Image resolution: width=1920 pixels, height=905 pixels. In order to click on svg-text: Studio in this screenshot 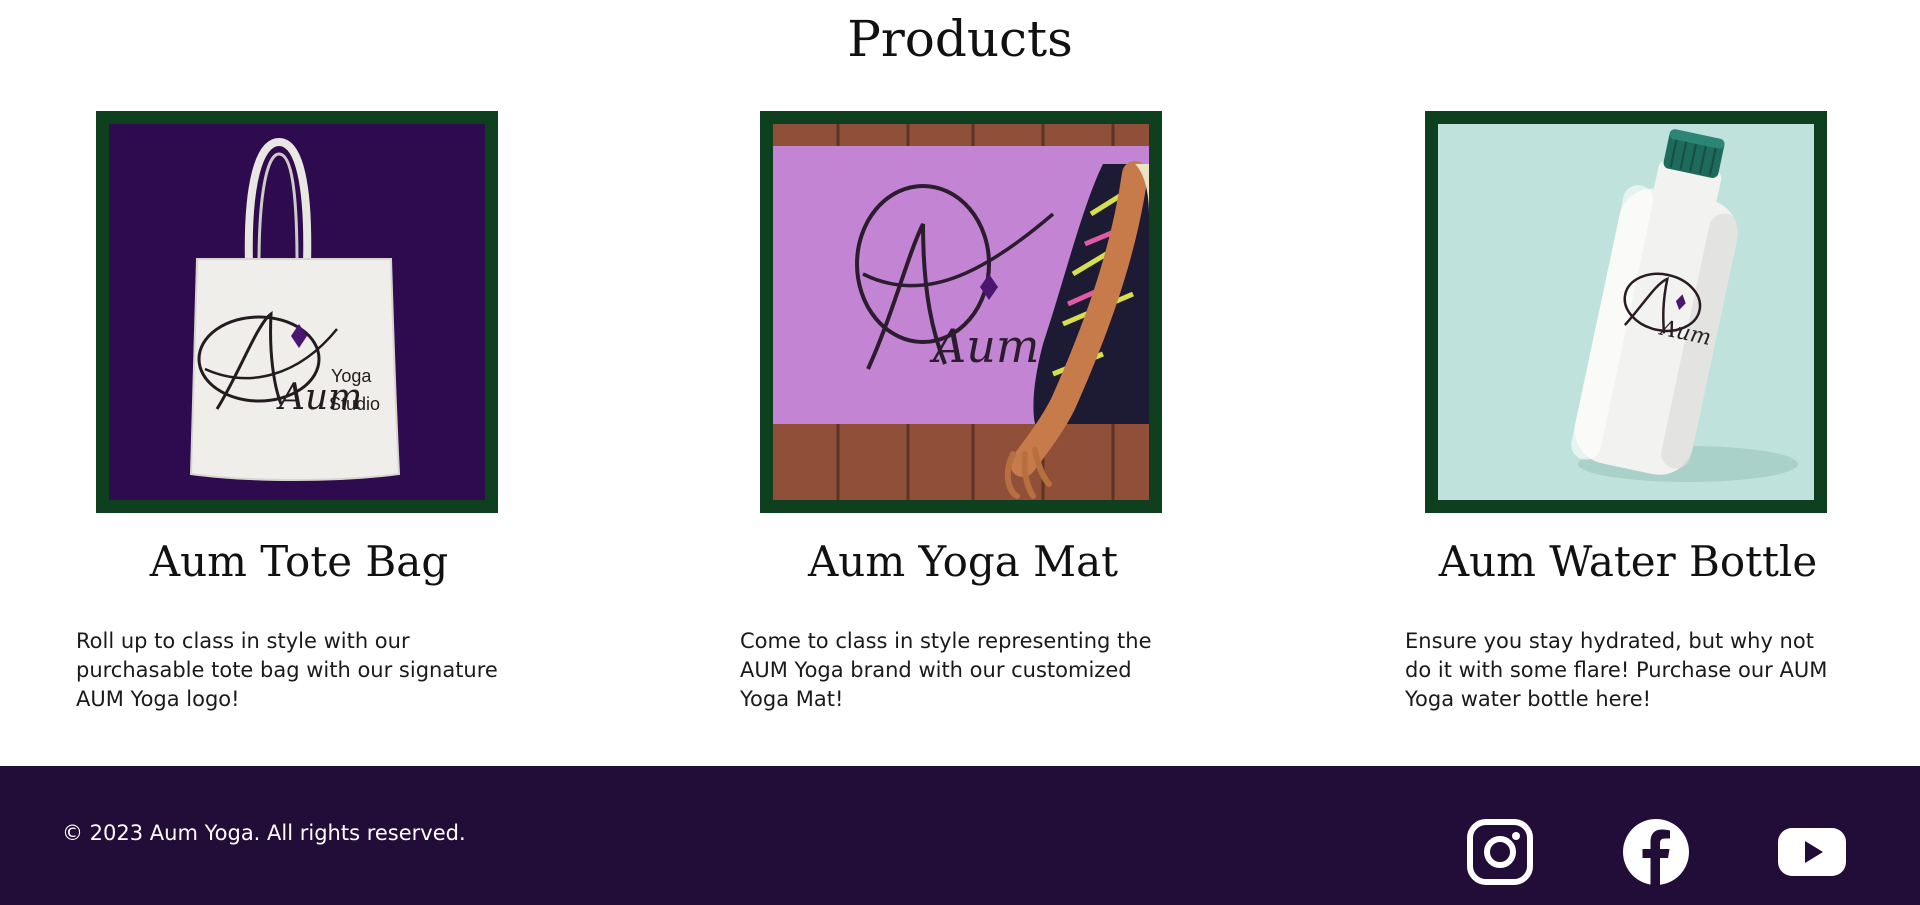, I will do `click(354, 404)`.